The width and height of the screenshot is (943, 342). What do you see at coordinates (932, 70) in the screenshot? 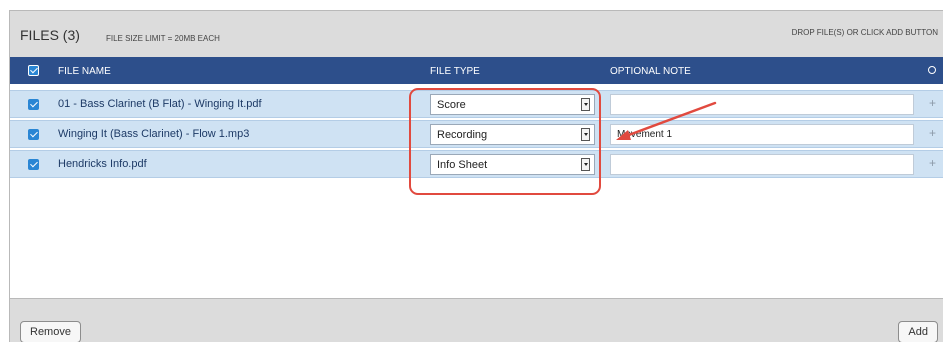
I see `refresh-circle-icon` at bounding box center [932, 70].